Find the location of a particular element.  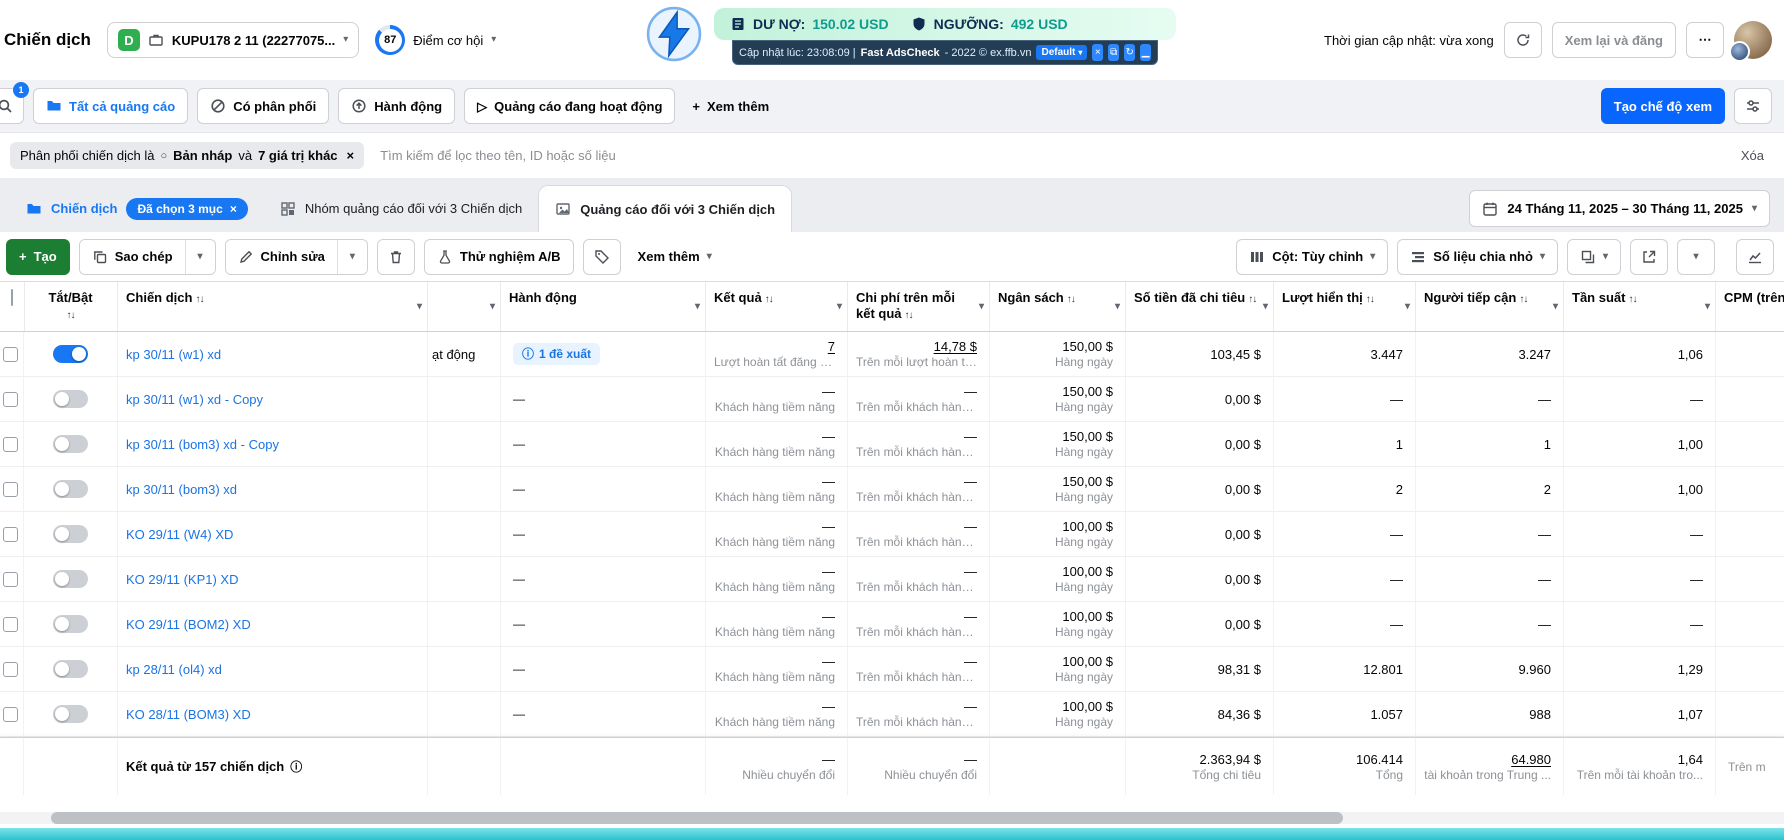

column-header-cost: Chi phí trên mỗi kết quả ↑↓ ▾ is located at coordinates (919, 306).